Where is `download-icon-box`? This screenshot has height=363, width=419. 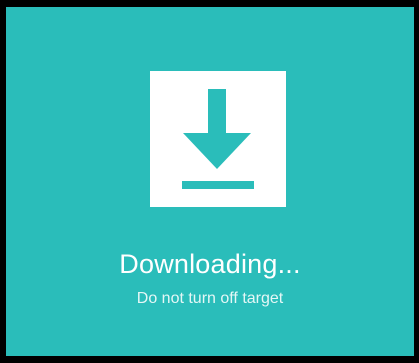
download-icon-box is located at coordinates (218, 139).